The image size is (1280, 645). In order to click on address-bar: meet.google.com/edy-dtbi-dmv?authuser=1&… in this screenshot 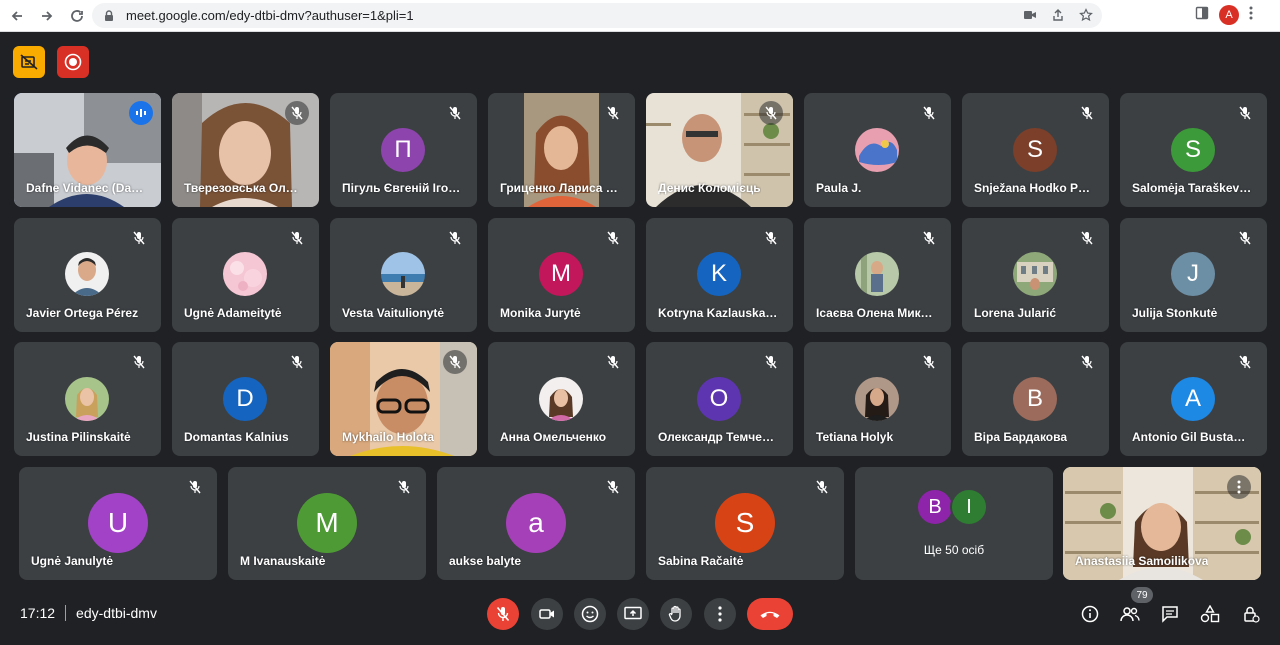, I will do `click(597, 15)`.